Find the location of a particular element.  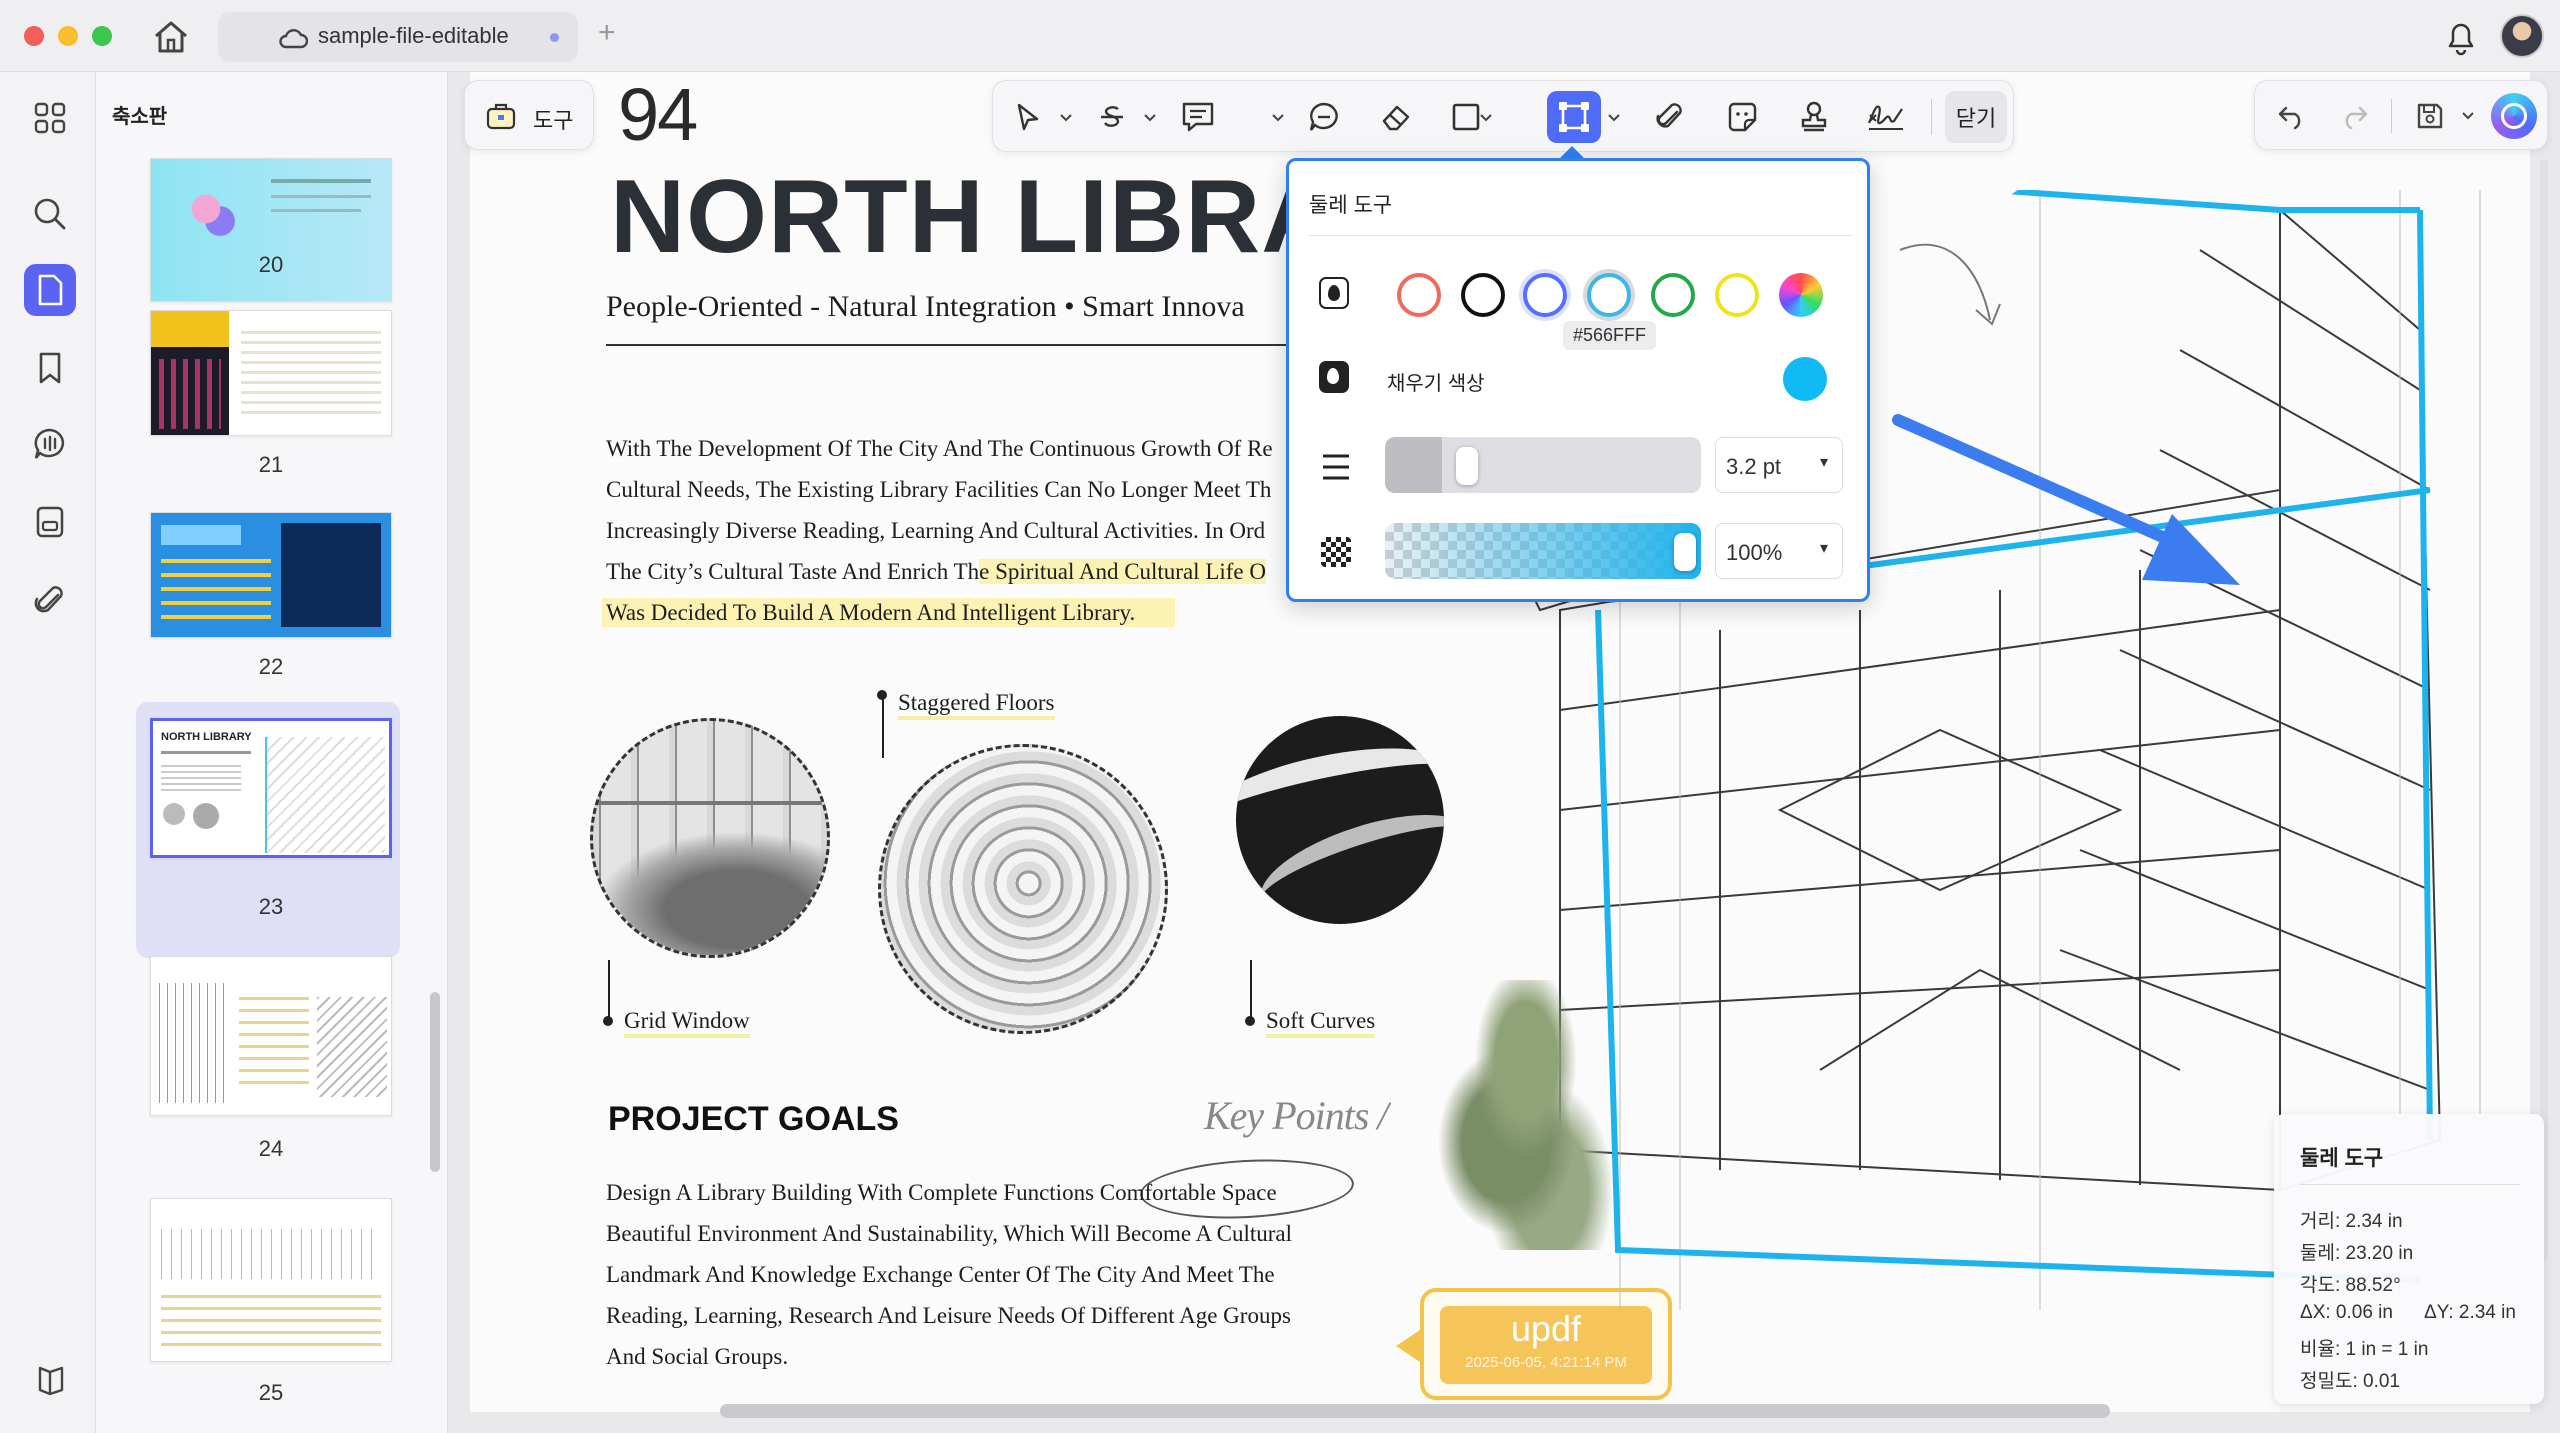

thumbnails-icon is located at coordinates (50, 290).